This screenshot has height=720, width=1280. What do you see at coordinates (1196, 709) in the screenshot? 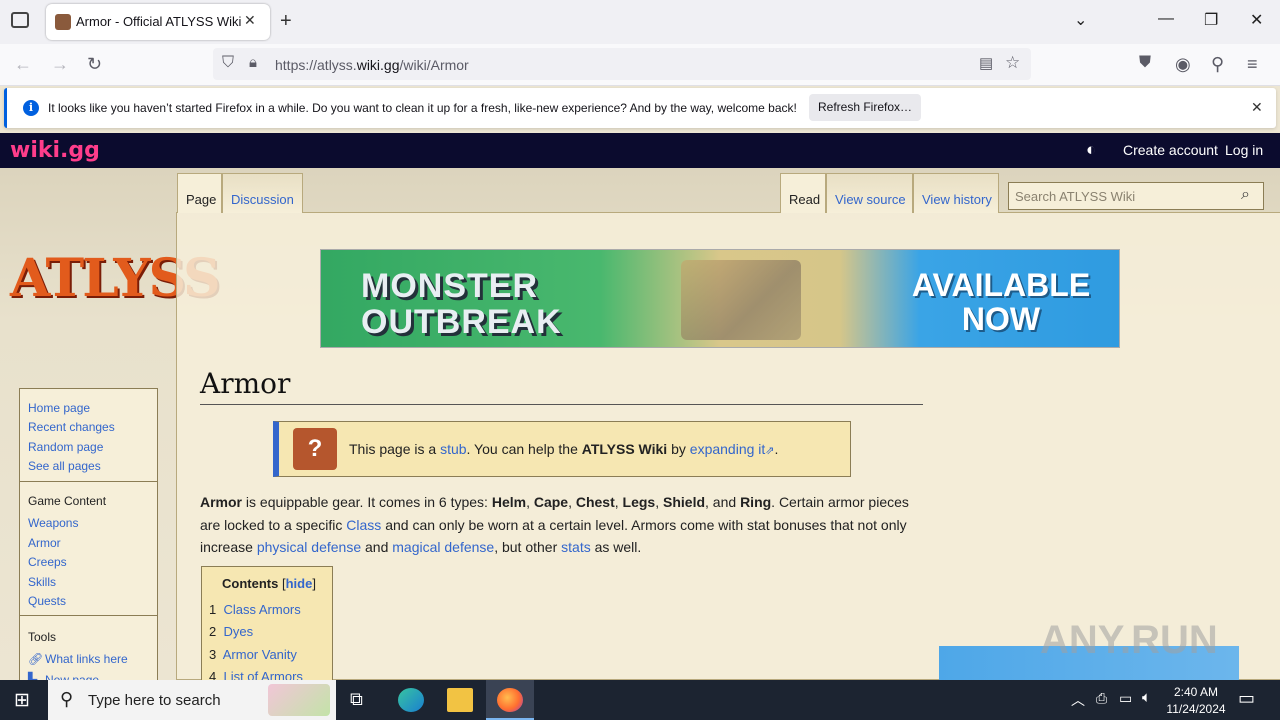
I see `clock-date: 11/24/2024` at bounding box center [1196, 709].